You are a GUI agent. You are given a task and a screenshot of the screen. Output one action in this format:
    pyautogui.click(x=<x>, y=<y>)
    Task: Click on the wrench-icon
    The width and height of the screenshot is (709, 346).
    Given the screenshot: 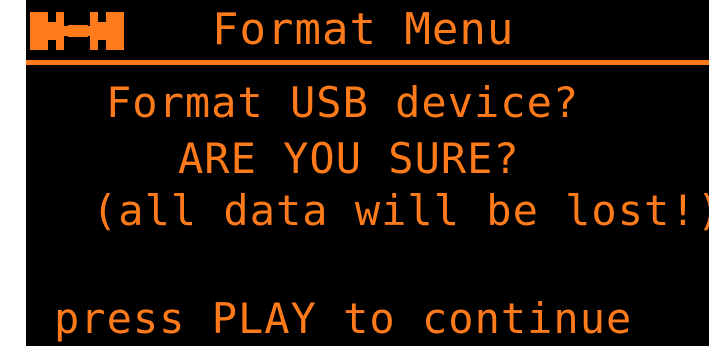 What is the action you would take?
    pyautogui.click(x=77, y=31)
    